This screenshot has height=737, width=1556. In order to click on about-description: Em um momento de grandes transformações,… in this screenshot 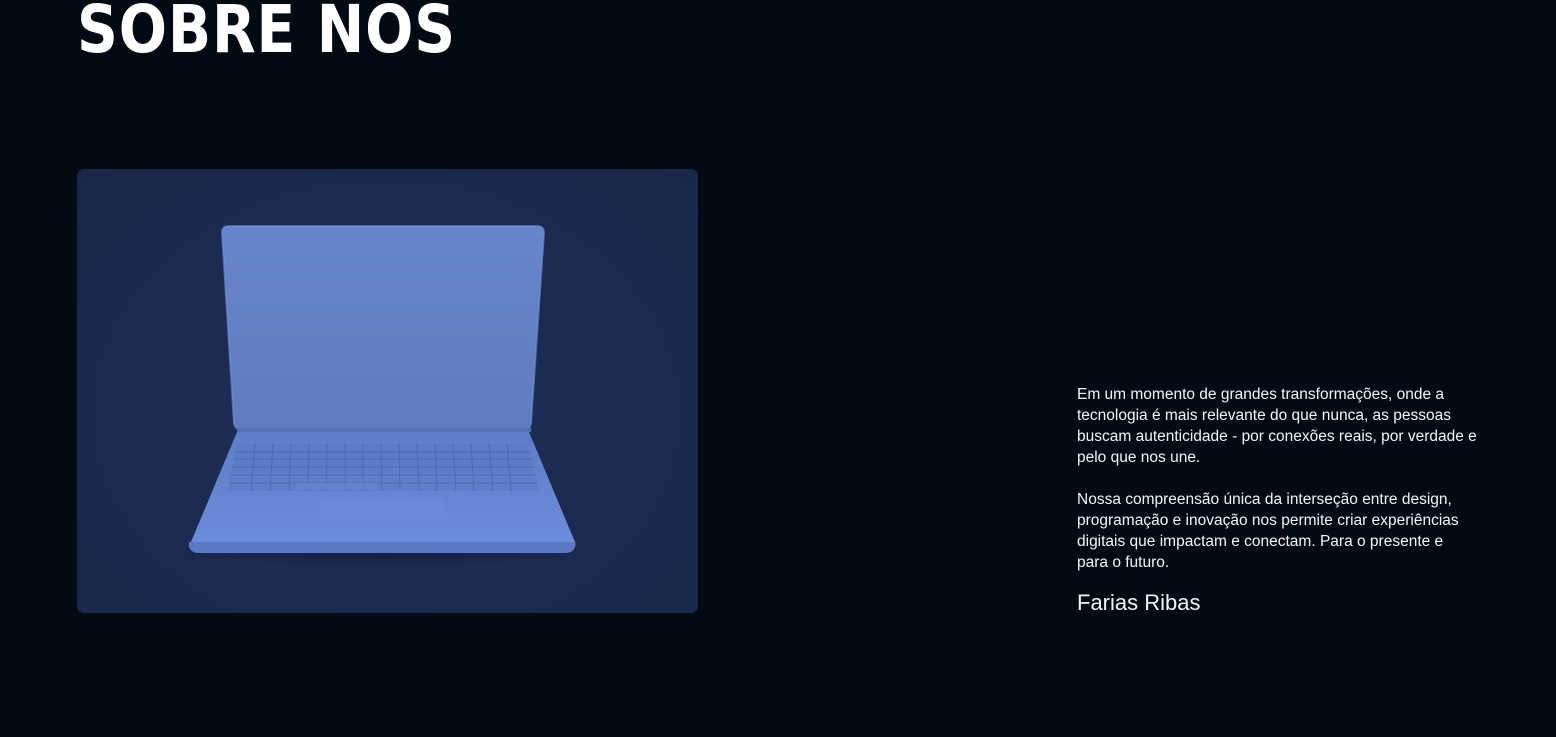, I will do `click(1277, 478)`.